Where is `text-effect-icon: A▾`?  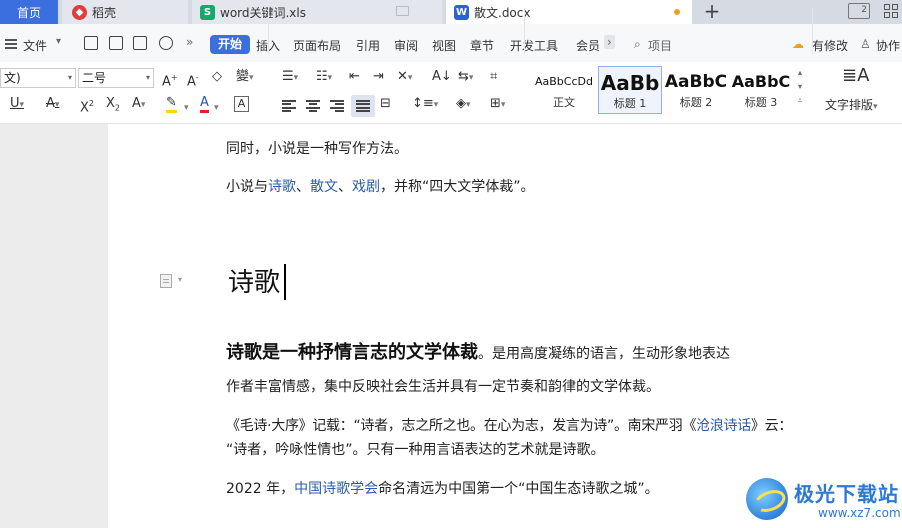 text-effect-icon: A▾ is located at coordinates (138, 104).